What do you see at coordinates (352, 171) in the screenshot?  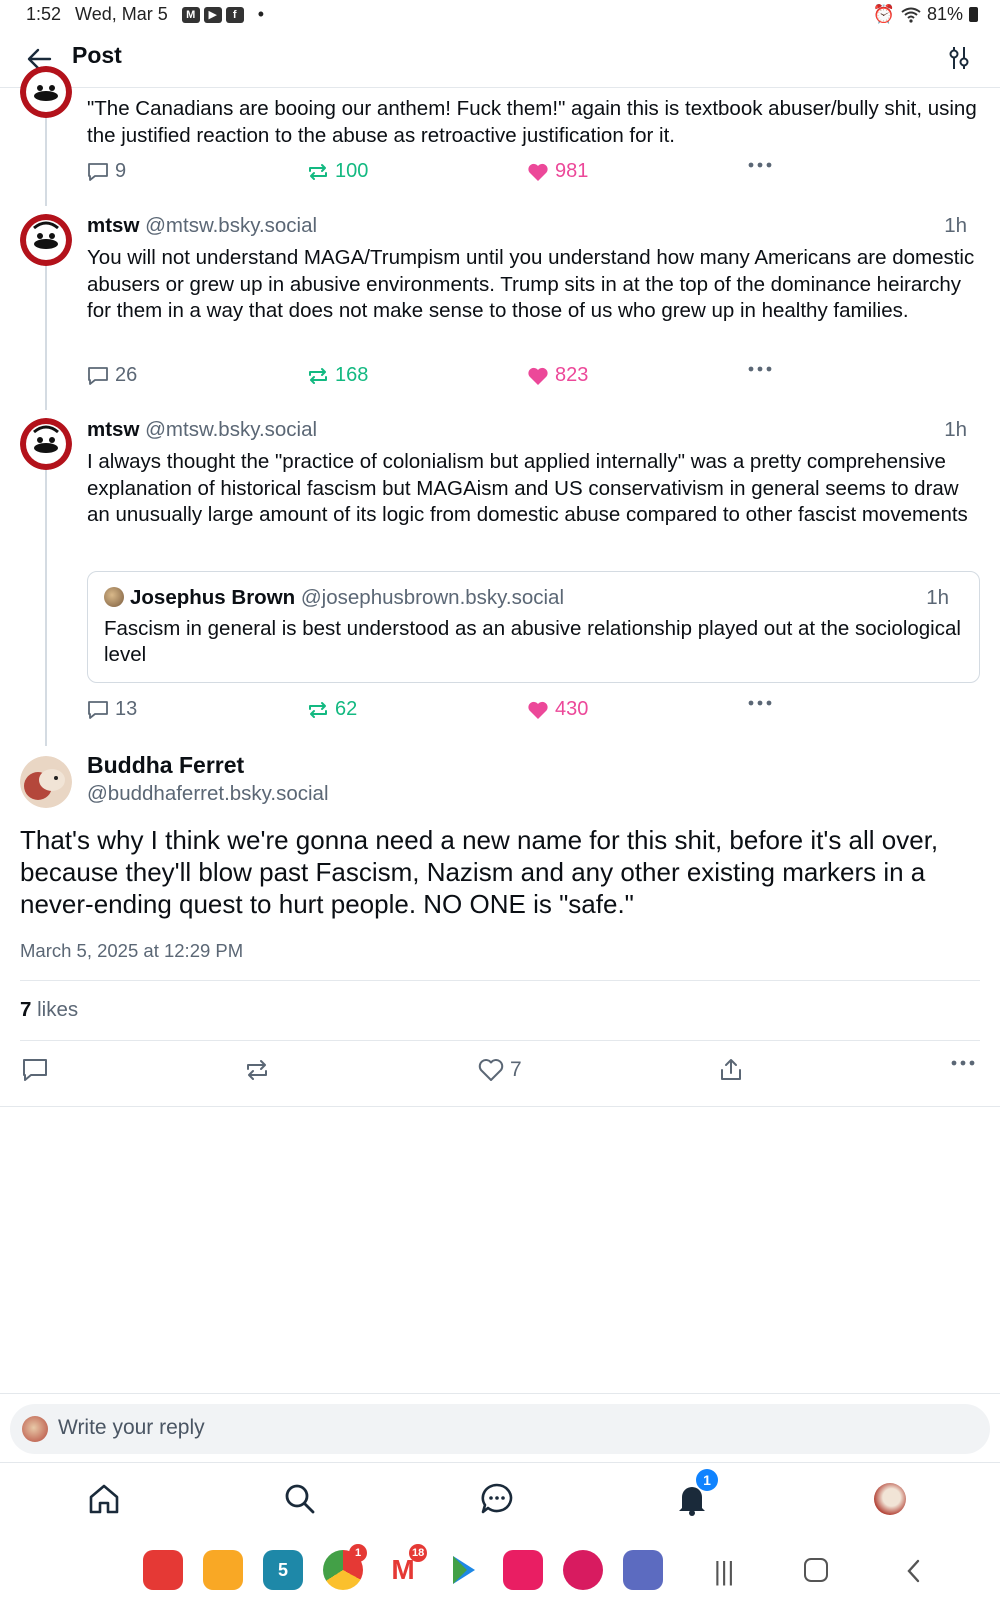 I see `repost-count: 100` at bounding box center [352, 171].